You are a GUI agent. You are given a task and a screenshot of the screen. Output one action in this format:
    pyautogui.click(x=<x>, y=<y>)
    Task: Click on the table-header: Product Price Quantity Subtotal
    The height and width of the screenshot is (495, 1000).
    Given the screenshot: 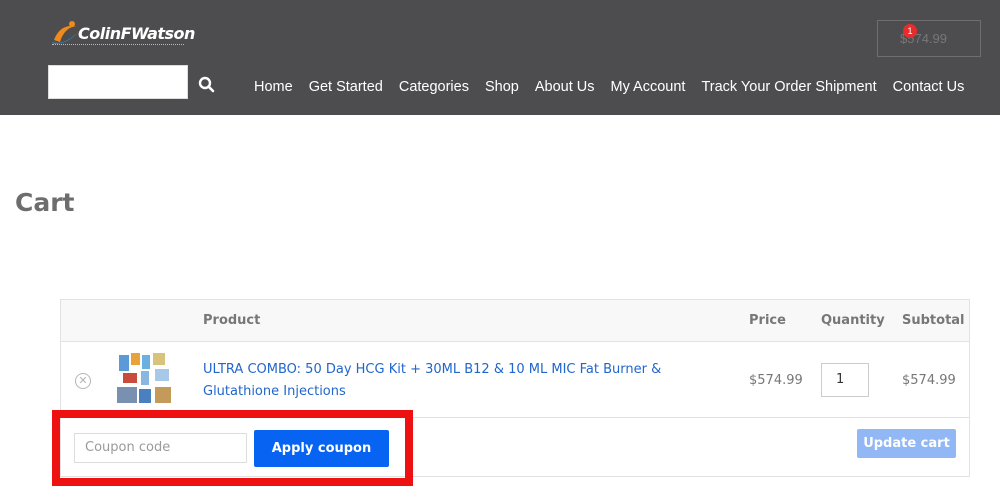 What is the action you would take?
    pyautogui.click(x=515, y=321)
    